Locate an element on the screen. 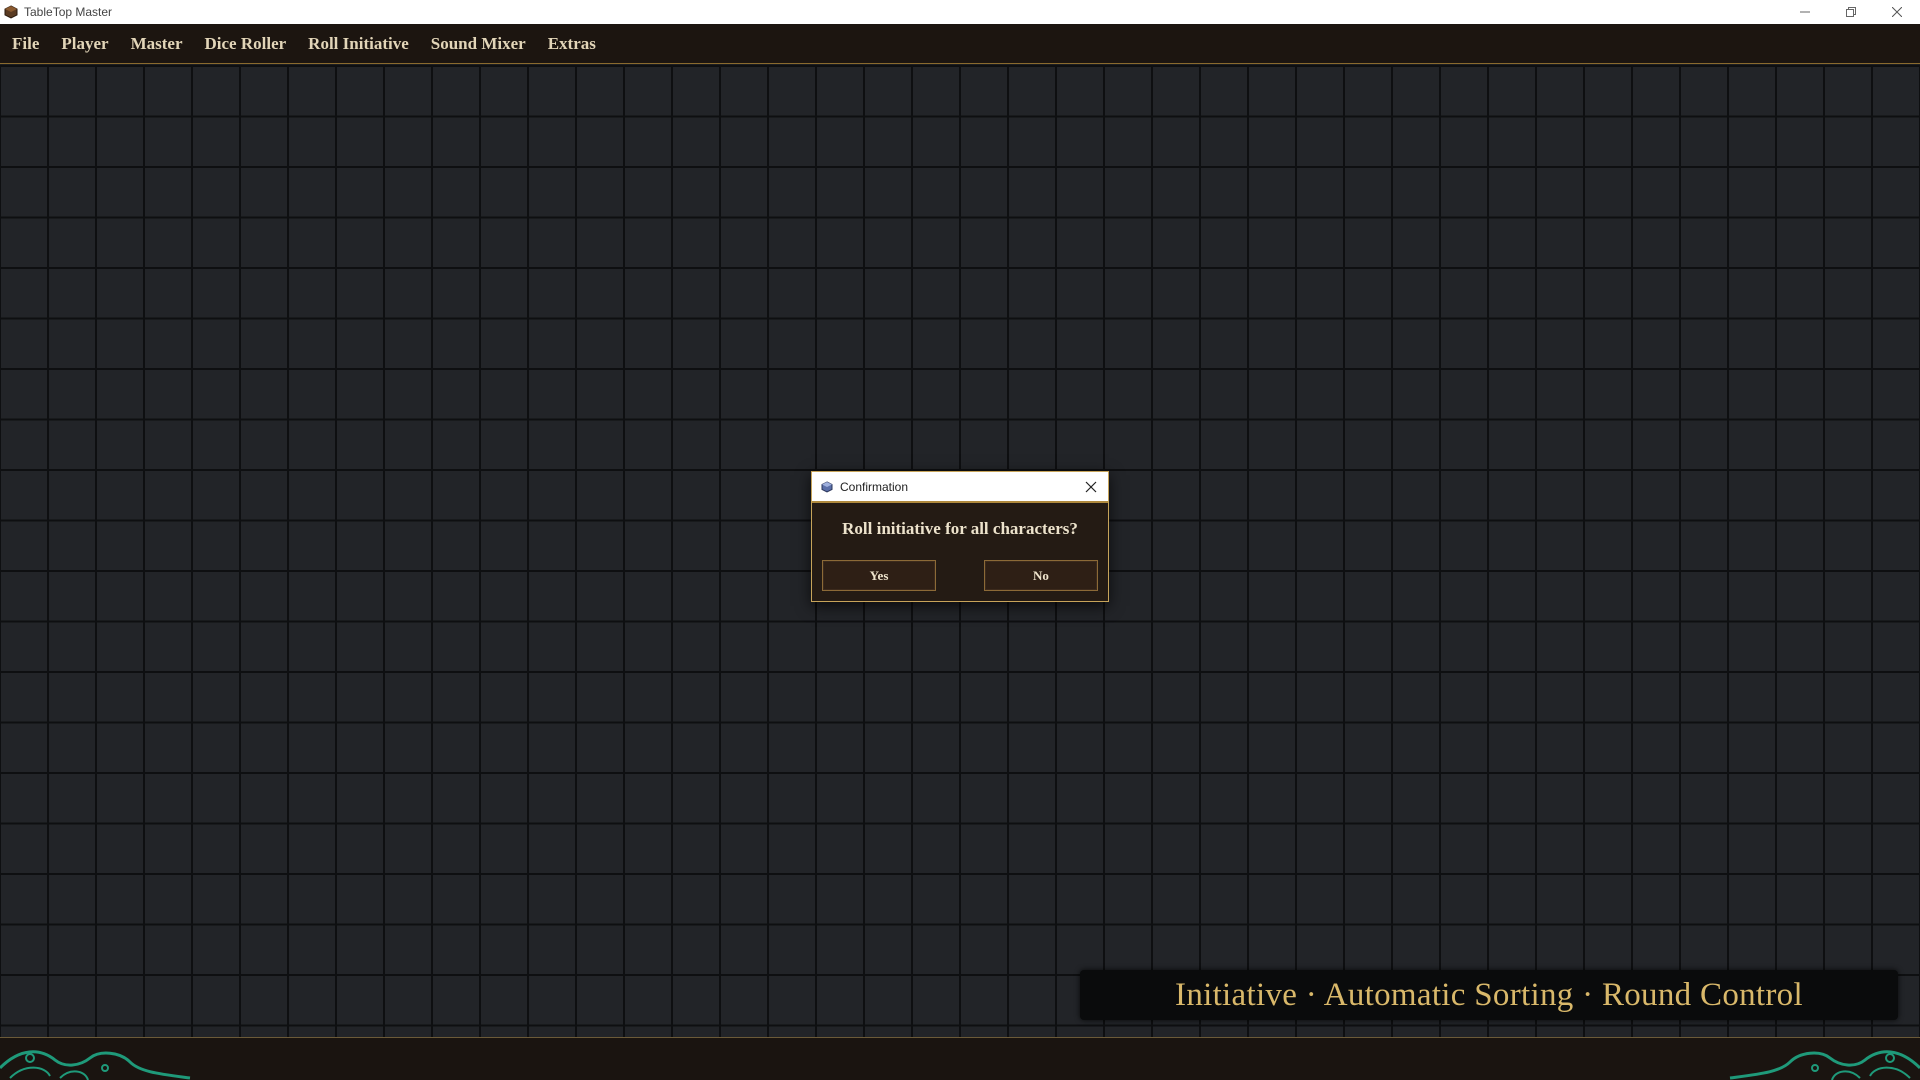  no-button: No is located at coordinates (1041, 575).